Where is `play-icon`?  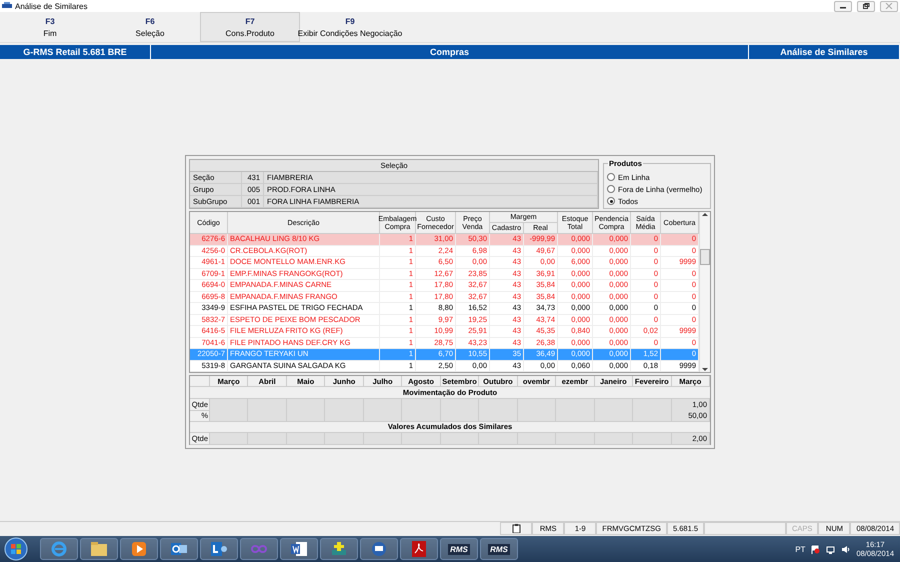
play-icon is located at coordinates (139, 549).